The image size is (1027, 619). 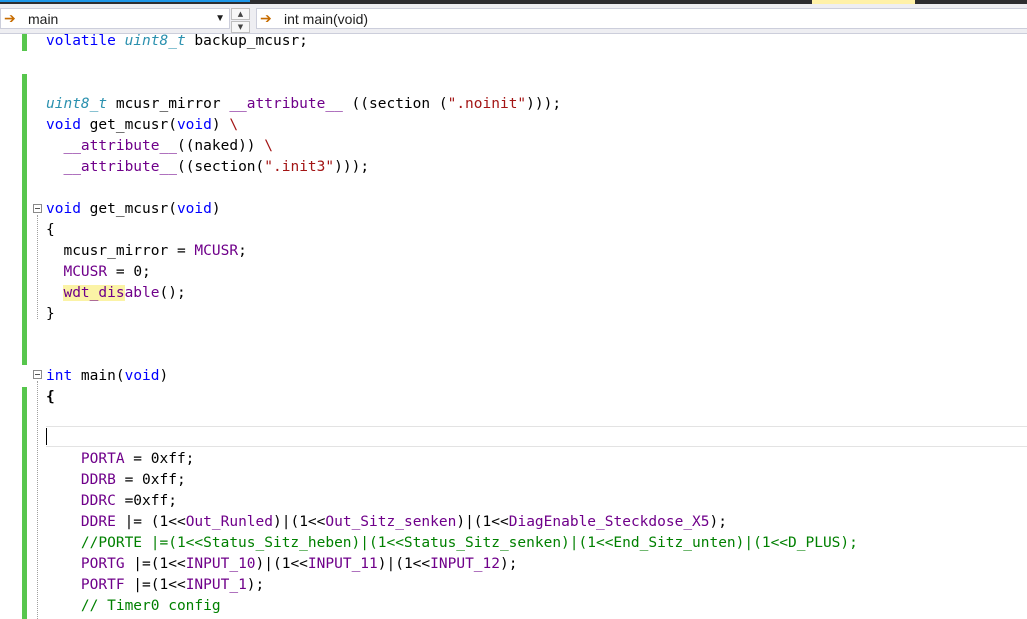 What do you see at coordinates (107, 376) in the screenshot?
I see `code-line: int main(void)` at bounding box center [107, 376].